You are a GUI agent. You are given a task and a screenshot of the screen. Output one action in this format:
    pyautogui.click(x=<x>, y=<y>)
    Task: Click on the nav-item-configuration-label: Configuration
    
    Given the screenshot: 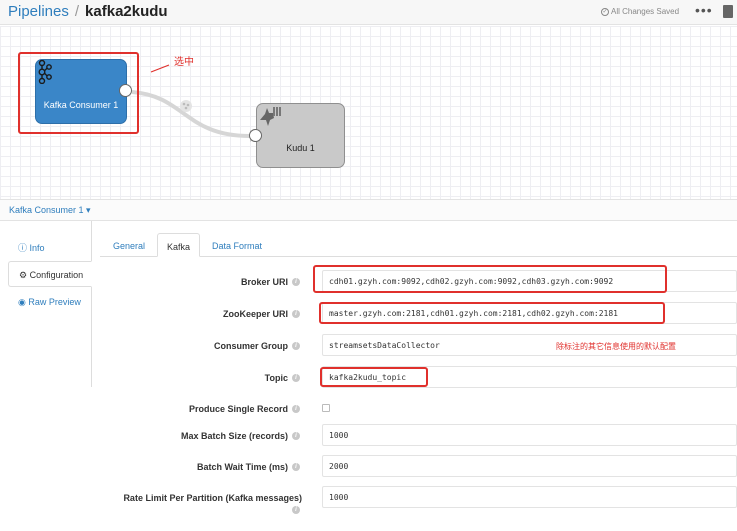 What is the action you would take?
    pyautogui.click(x=56, y=275)
    